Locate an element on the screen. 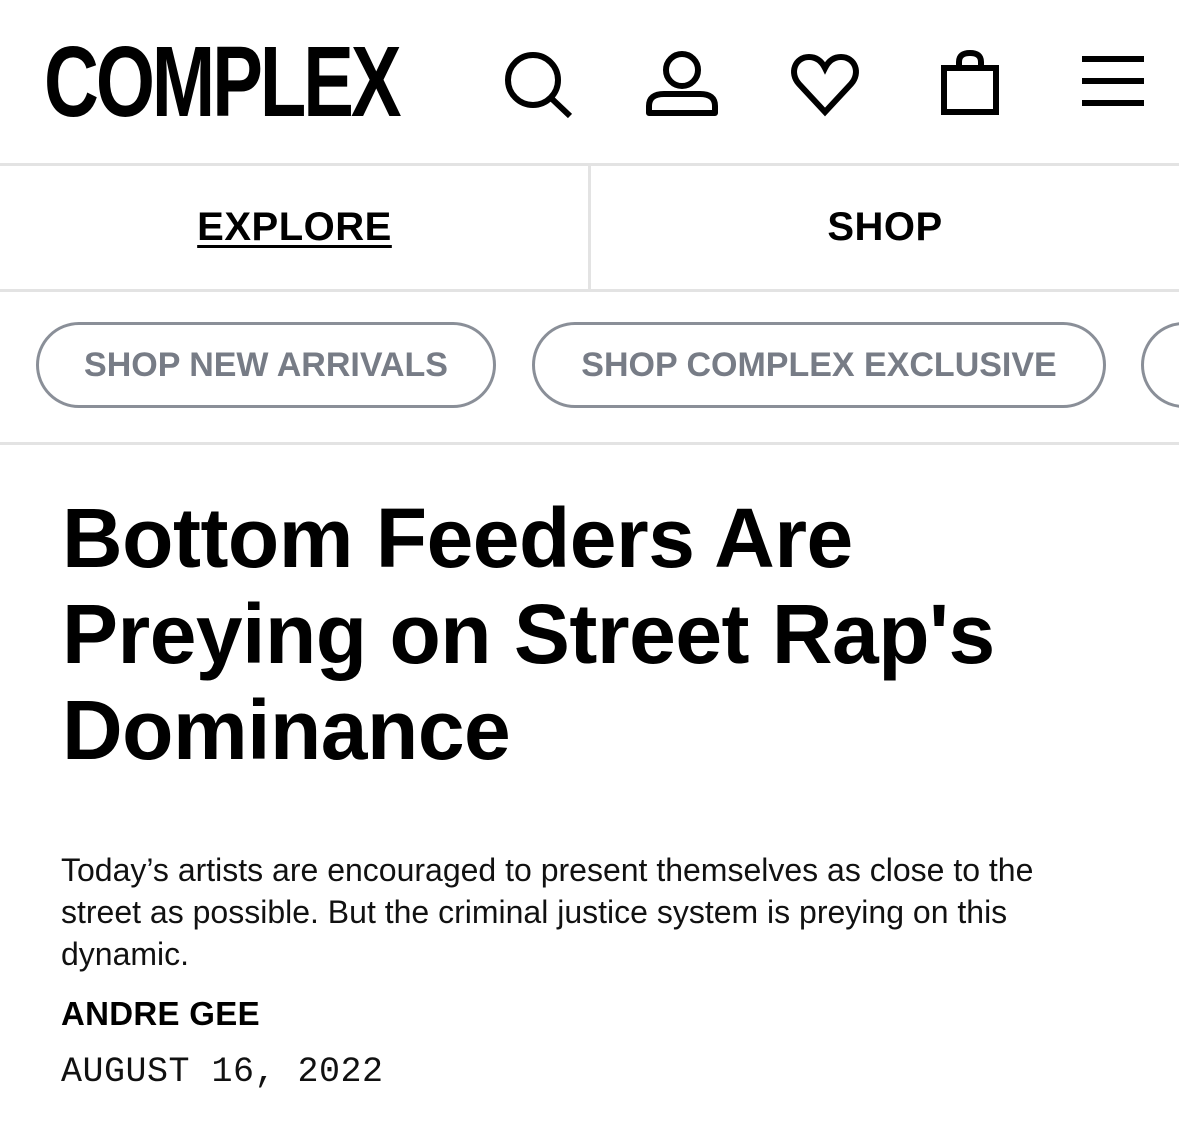 The height and width of the screenshot is (1140, 1179). tab-explore: EXPLORE is located at coordinates (294, 227).